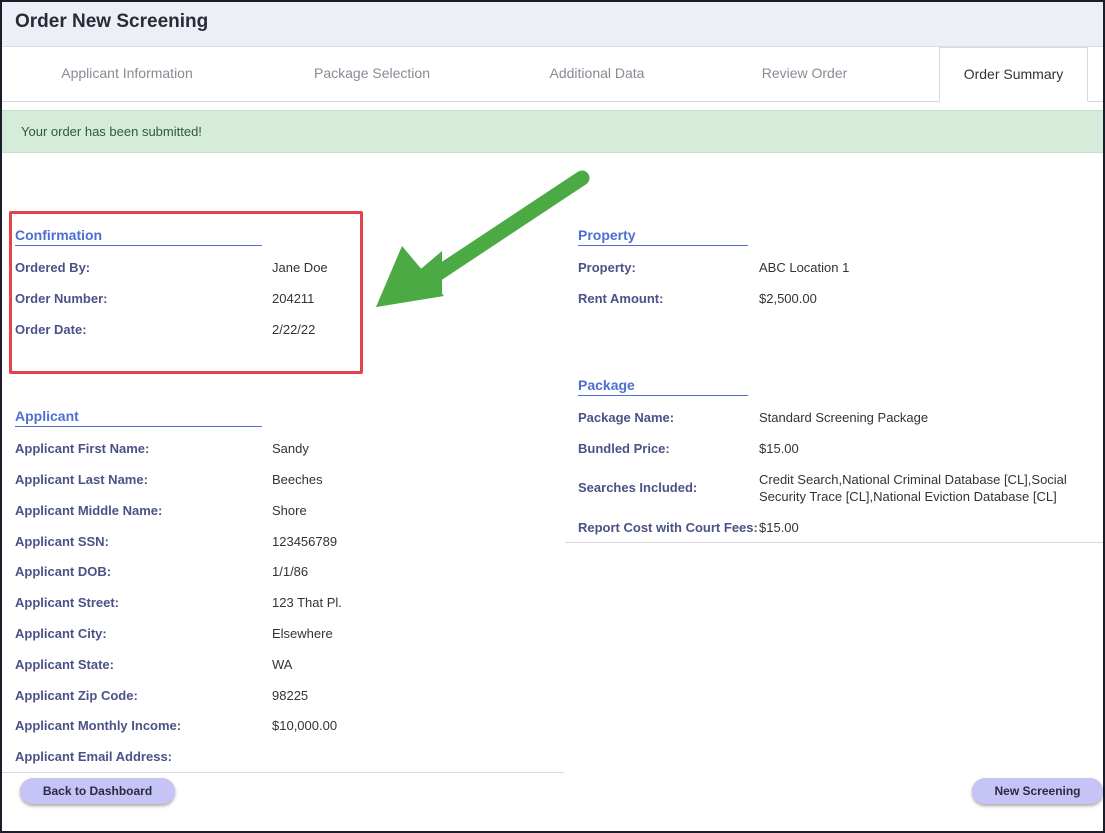 This screenshot has width=1105, height=833. Describe the element at coordinates (804, 267) in the screenshot. I see `property-value: ABC Location 1` at that location.